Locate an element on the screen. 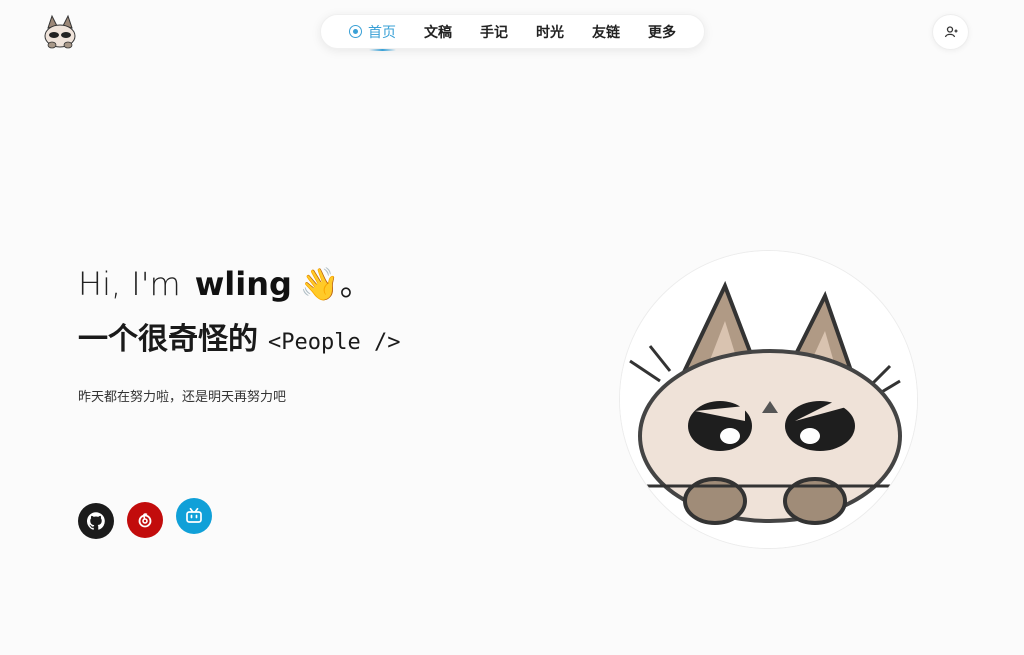  site-logo is located at coordinates (60, 32).